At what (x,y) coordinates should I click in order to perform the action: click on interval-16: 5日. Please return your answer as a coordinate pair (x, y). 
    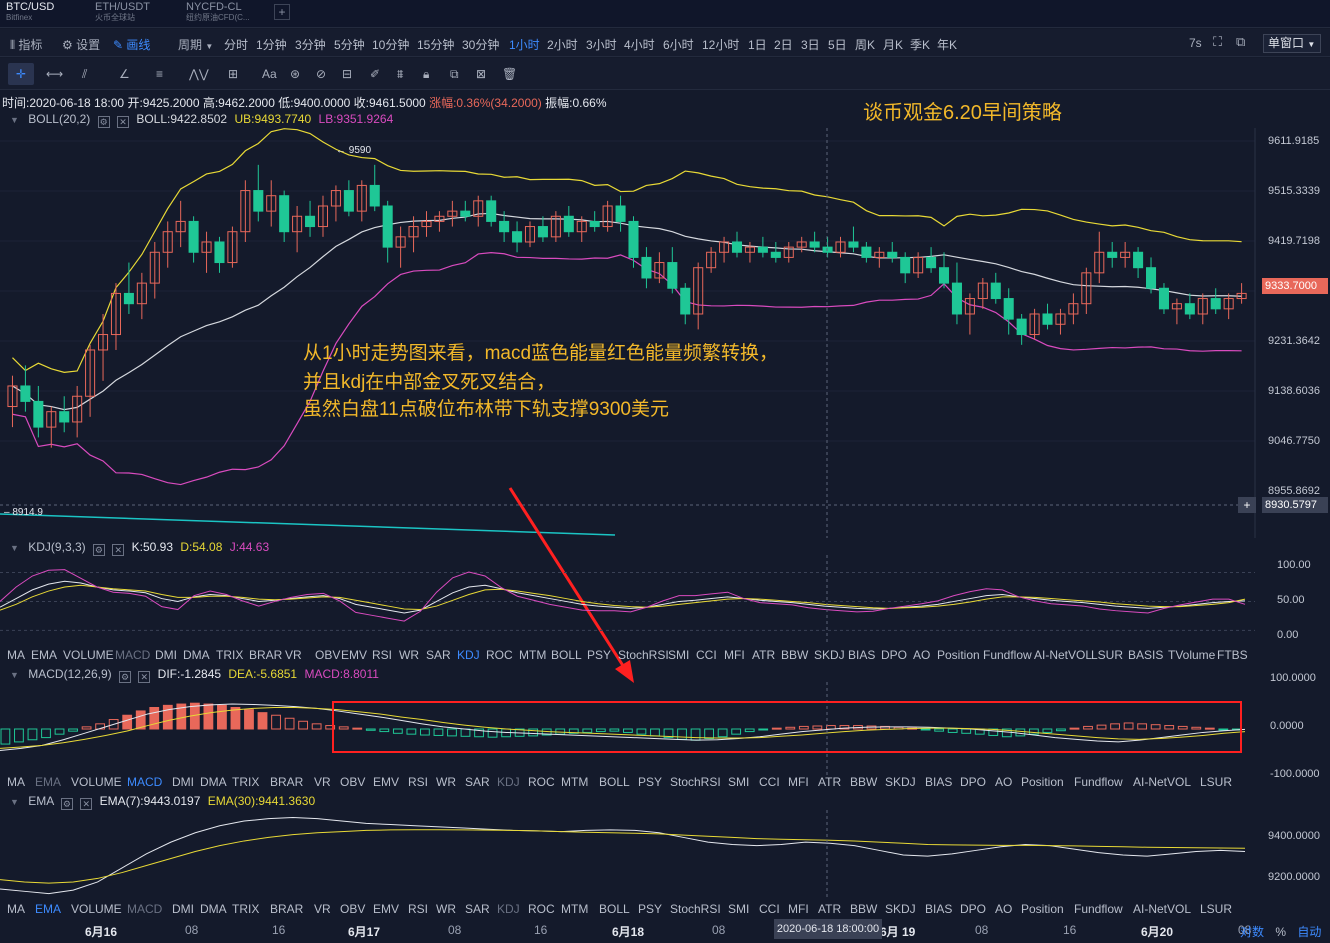
    Looking at the image, I should click on (837, 44).